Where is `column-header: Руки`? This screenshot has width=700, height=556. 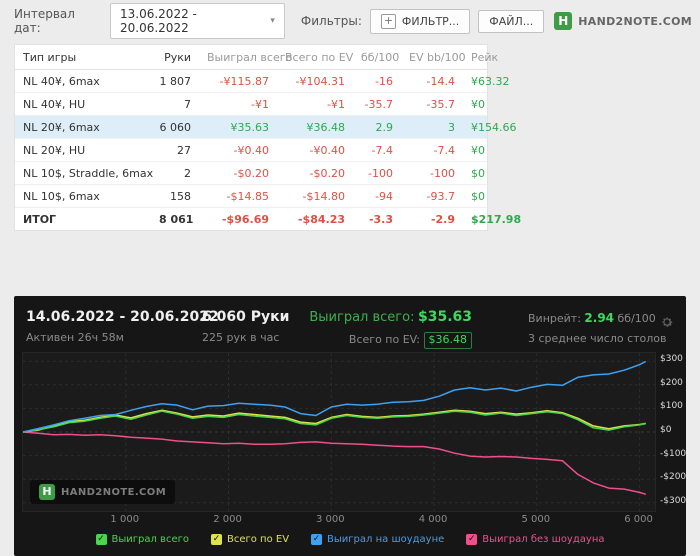
column-header: Руки is located at coordinates (175, 57).